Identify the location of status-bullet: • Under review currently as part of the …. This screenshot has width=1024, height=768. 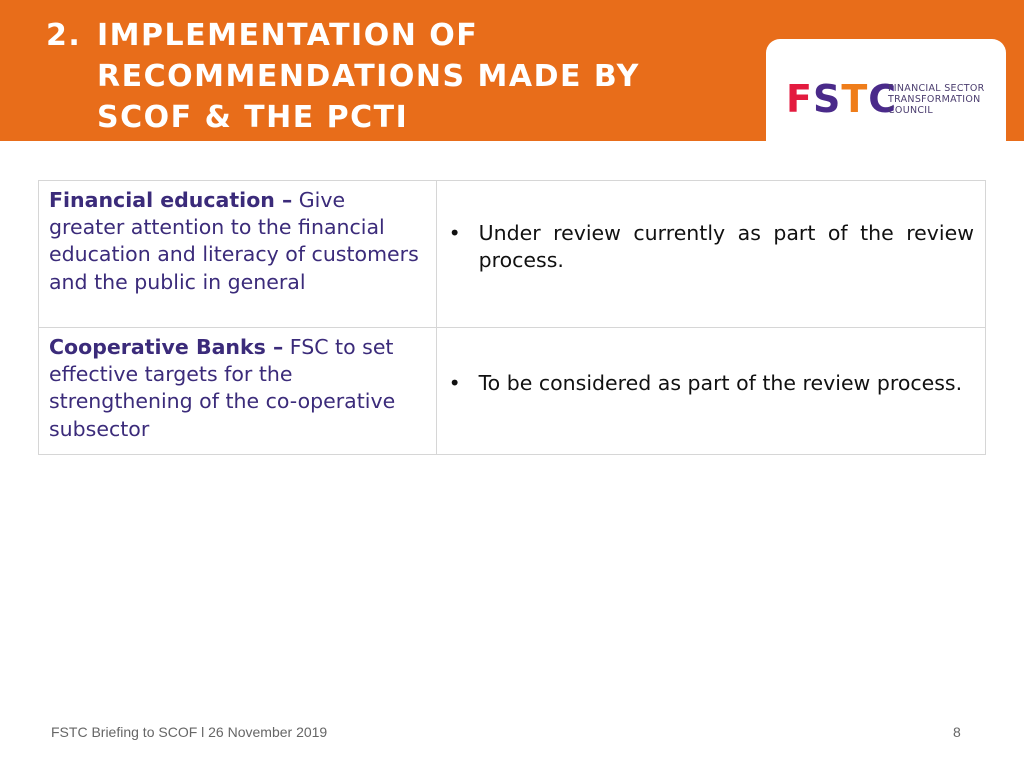
(710, 254).